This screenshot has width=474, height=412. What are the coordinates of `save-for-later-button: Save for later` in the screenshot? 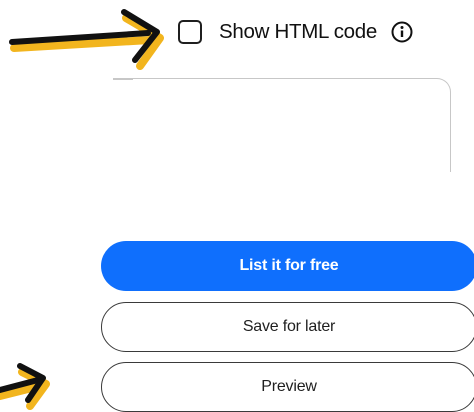 It's located at (287, 327).